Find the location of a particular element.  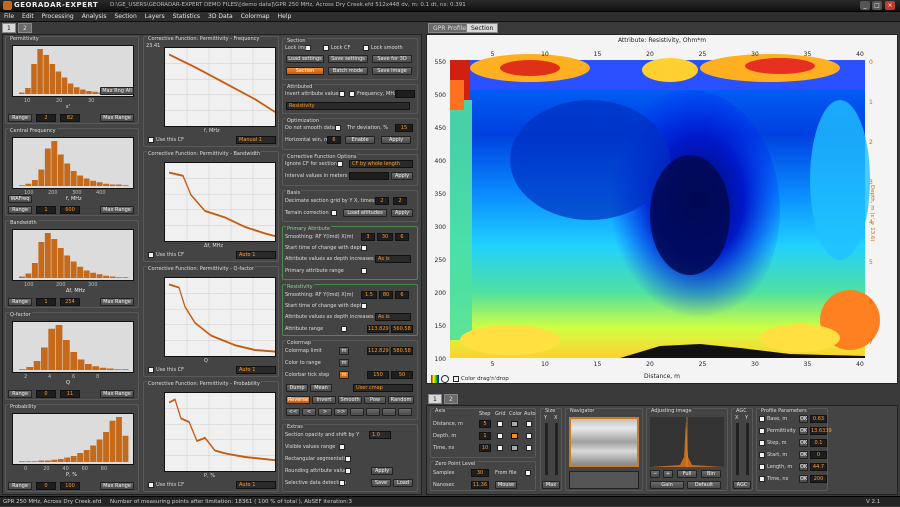

pow-button: Pow is located at coordinates (375, 400).